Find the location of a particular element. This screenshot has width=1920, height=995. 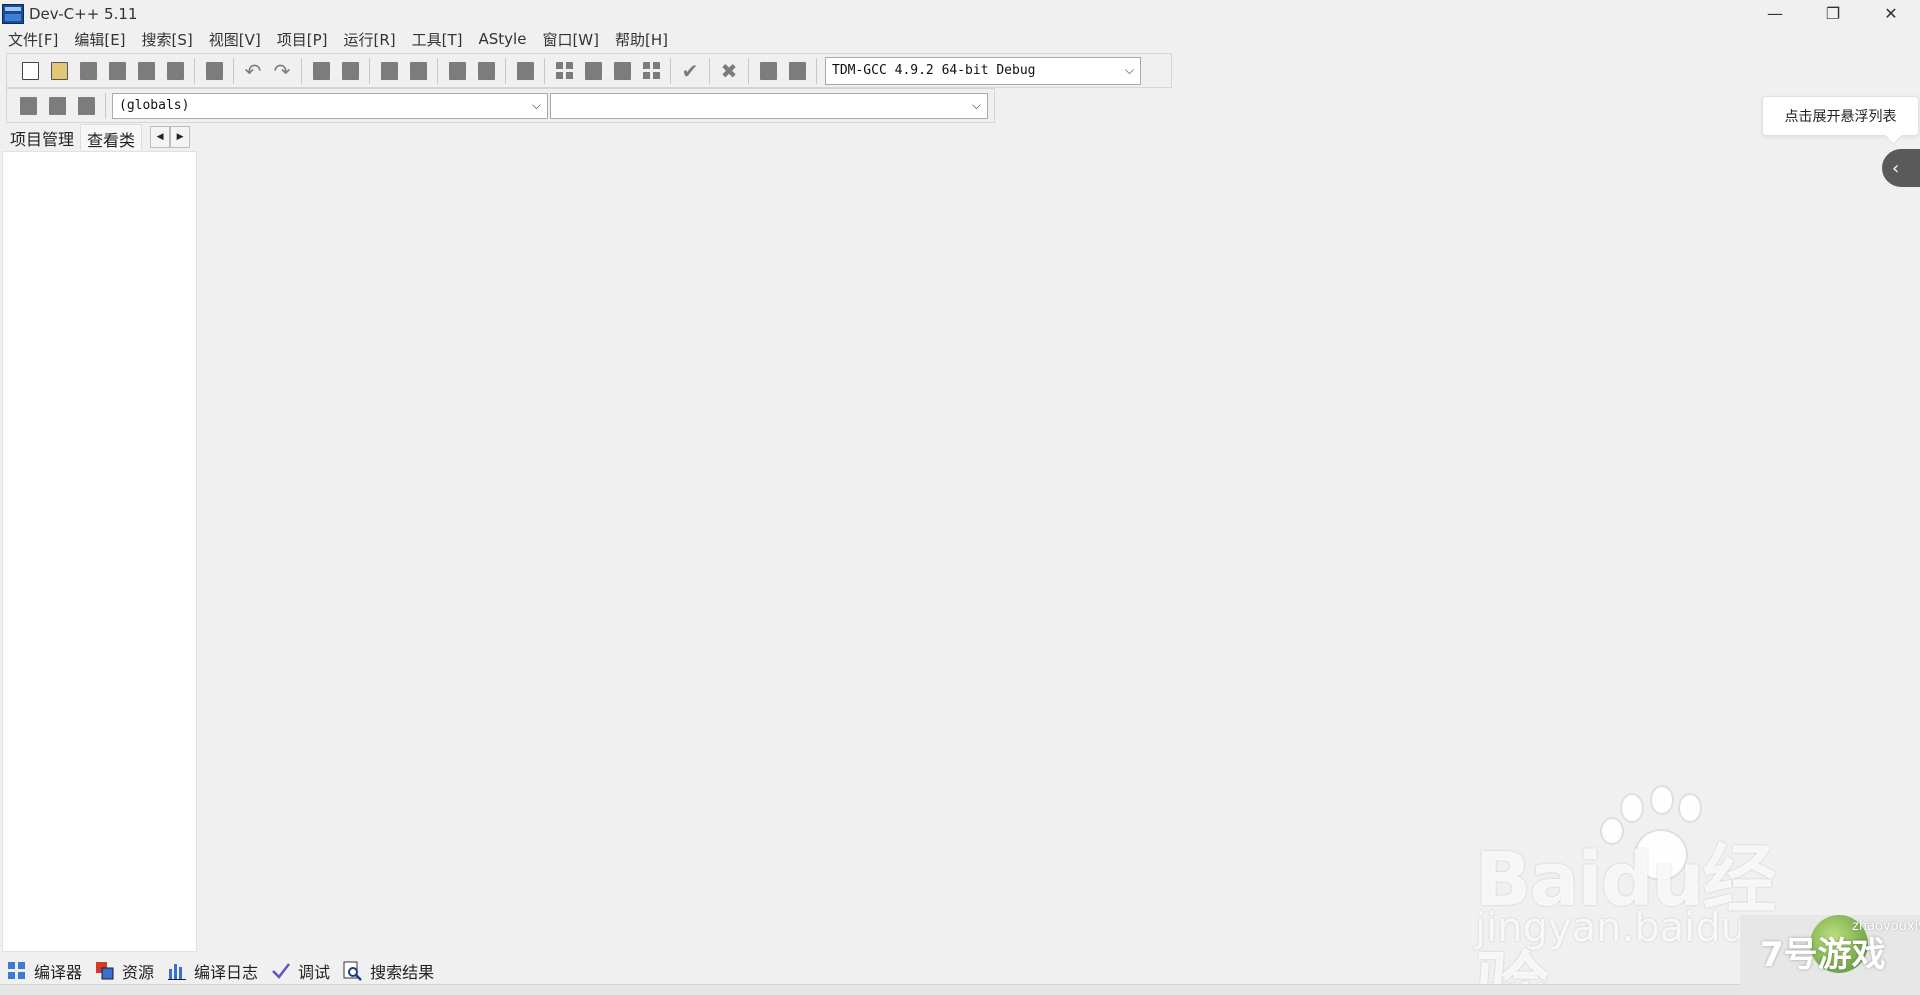

save-all-icon is located at coordinates (117, 70).